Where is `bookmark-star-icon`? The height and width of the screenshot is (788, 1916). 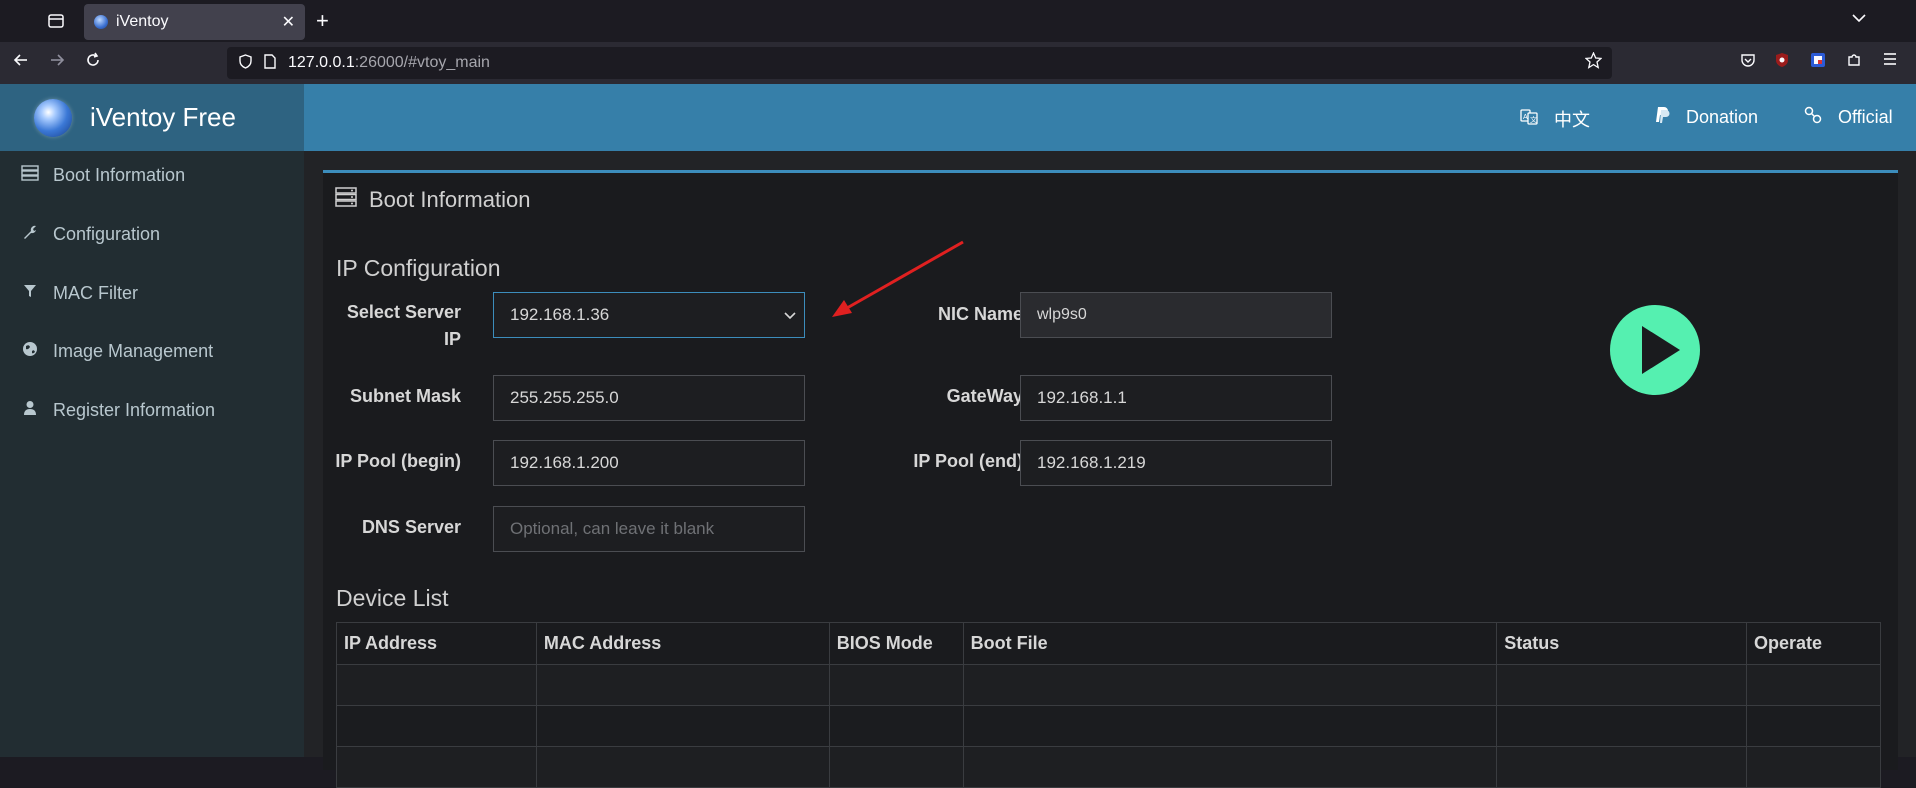
bookmark-star-icon is located at coordinates (1593, 62).